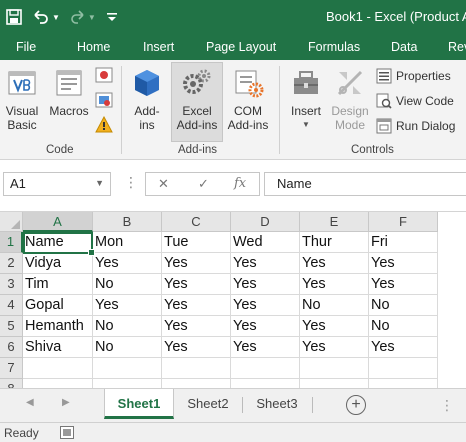 Image resolution: width=466 pixels, height=442 pixels. Describe the element at coordinates (265, 368) in the screenshot. I see `cell-d7` at that location.